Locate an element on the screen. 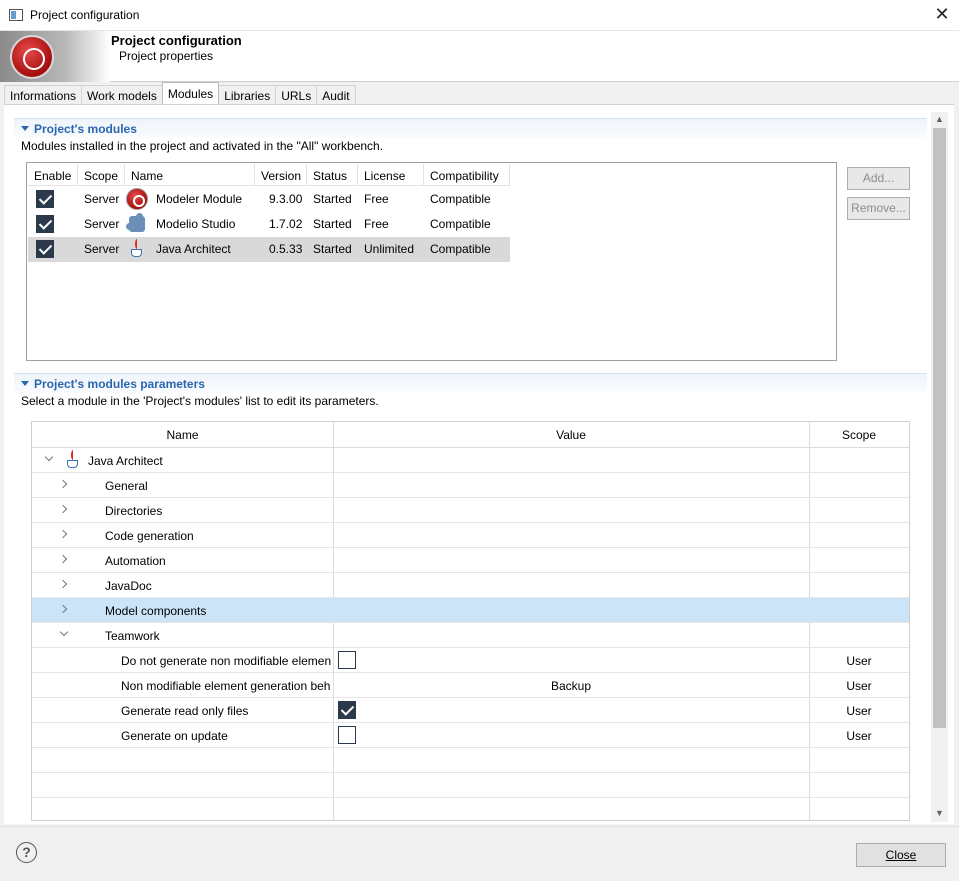 This screenshot has height=881, width=959. tree-row-javadoc: JavaDoc is located at coordinates (470, 585).